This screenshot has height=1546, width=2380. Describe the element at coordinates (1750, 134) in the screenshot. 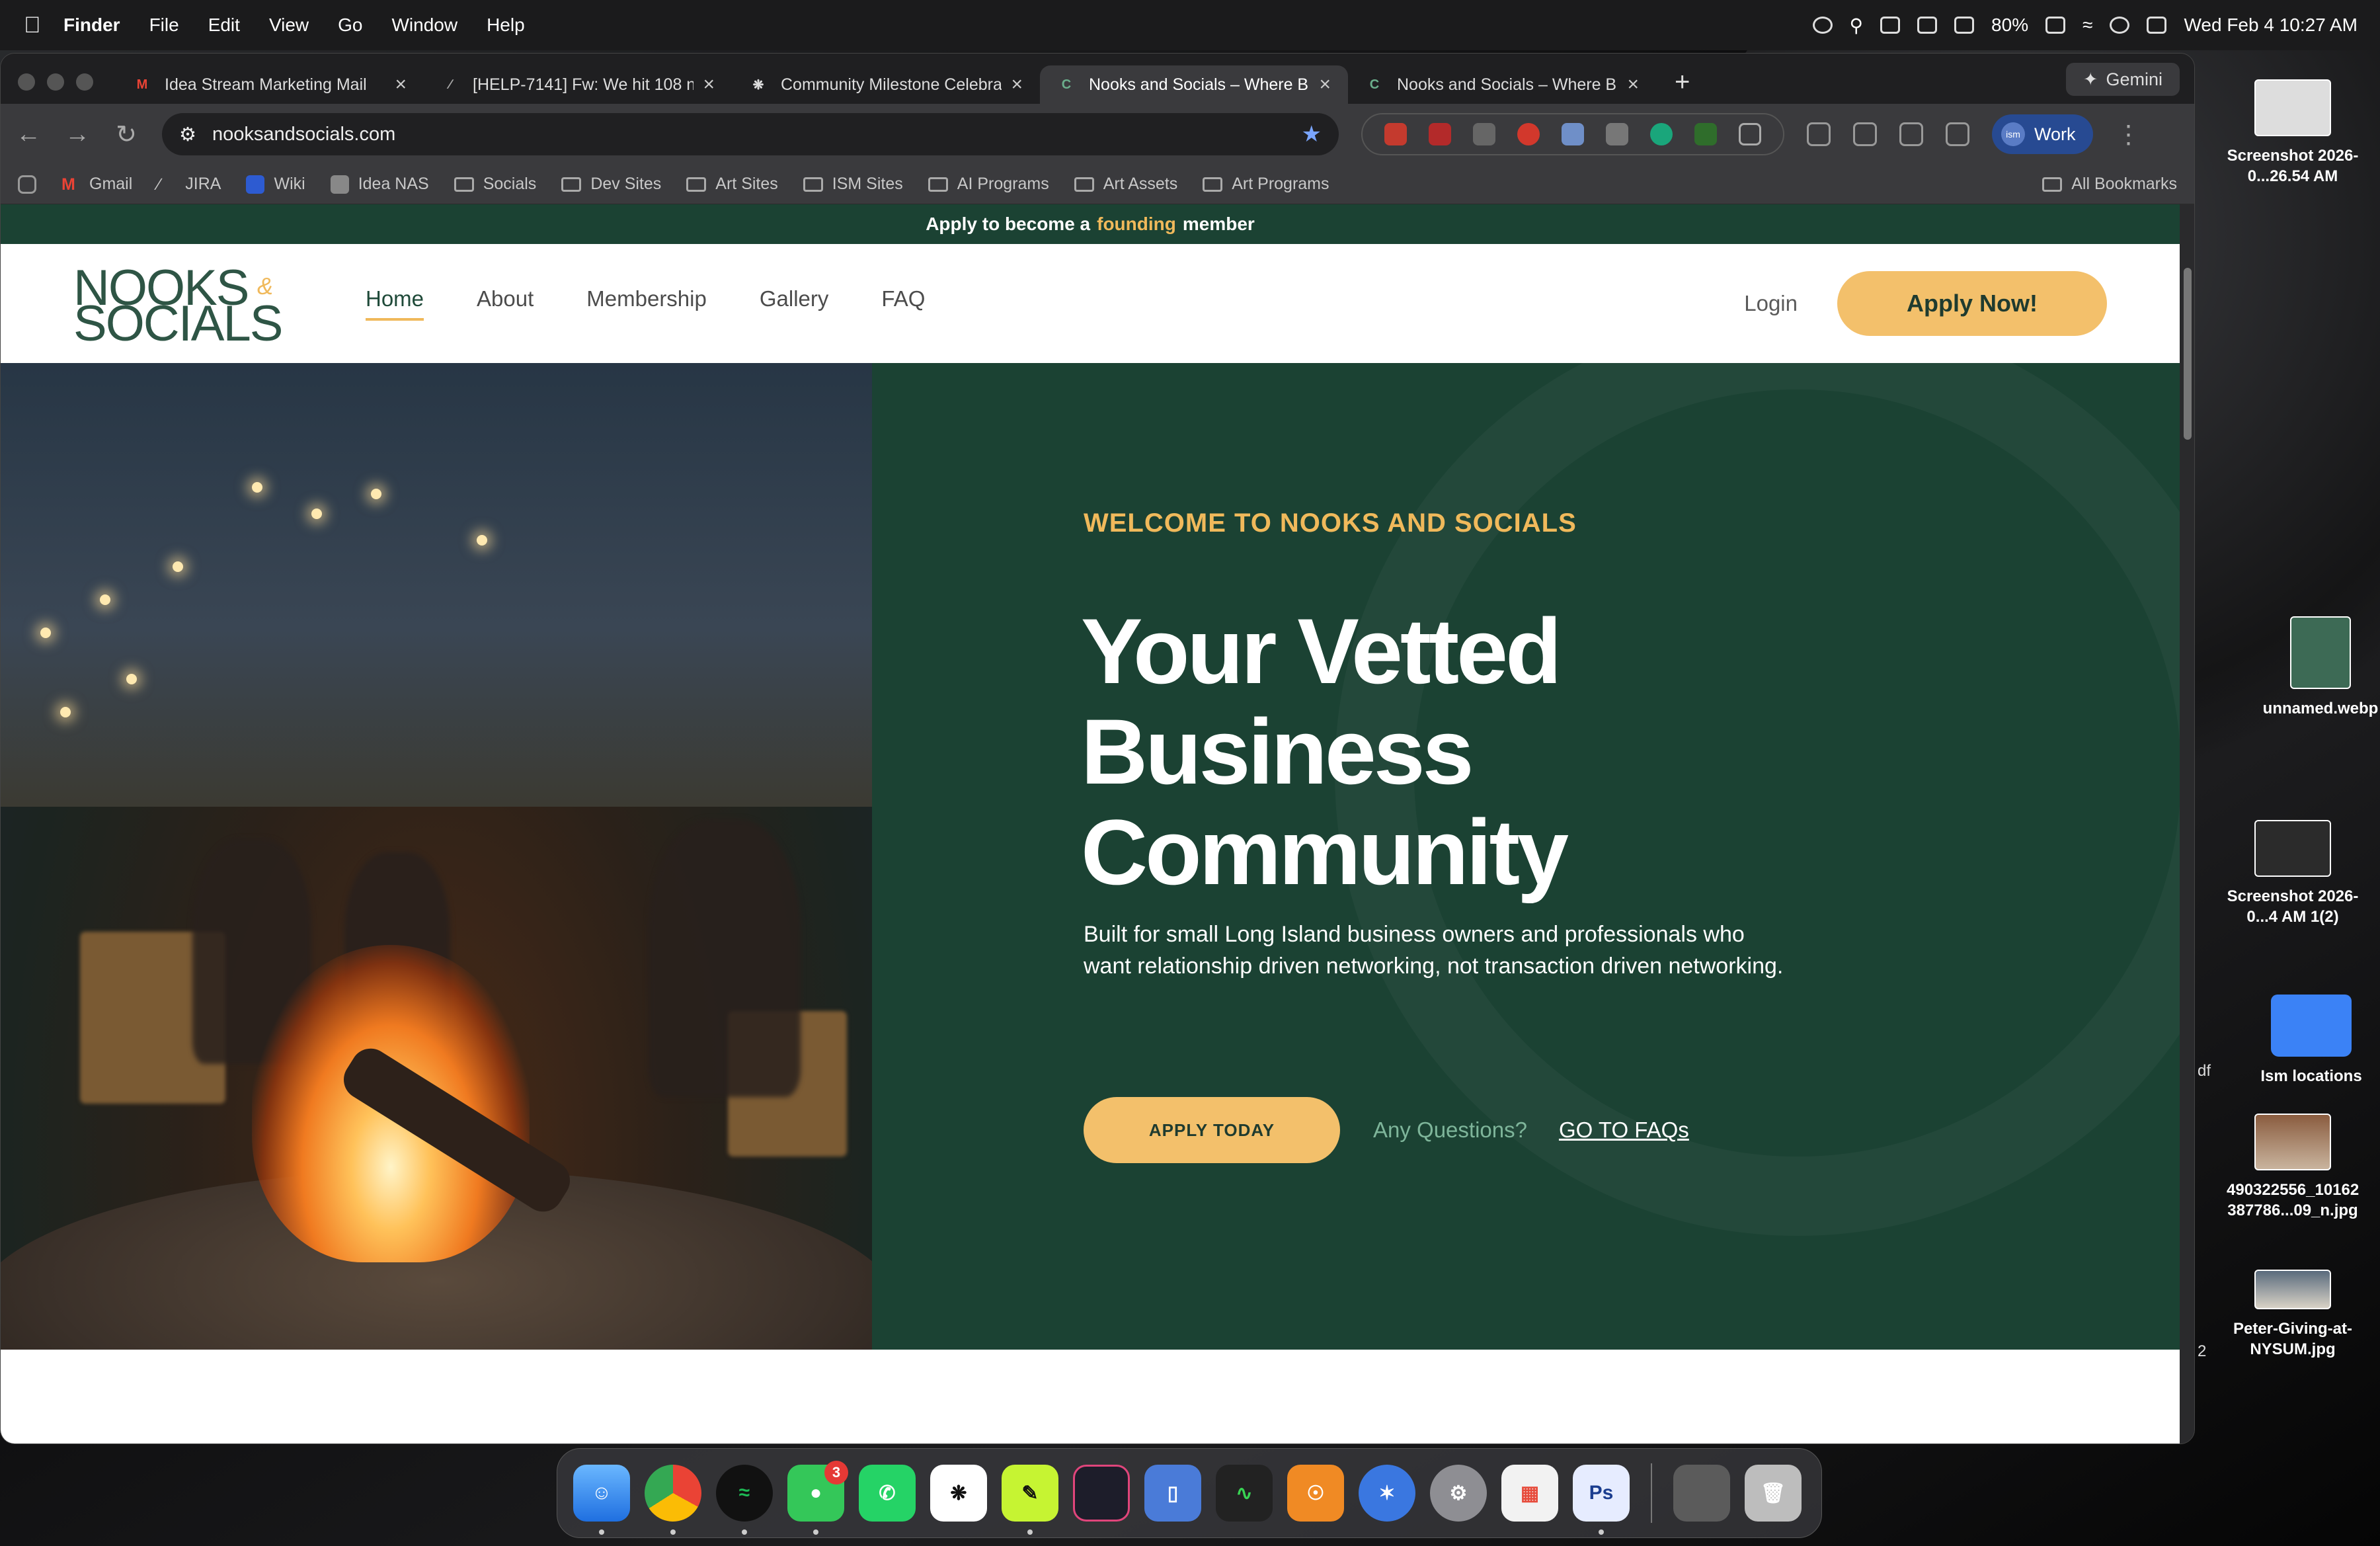

I see `puzzle-icon` at that location.